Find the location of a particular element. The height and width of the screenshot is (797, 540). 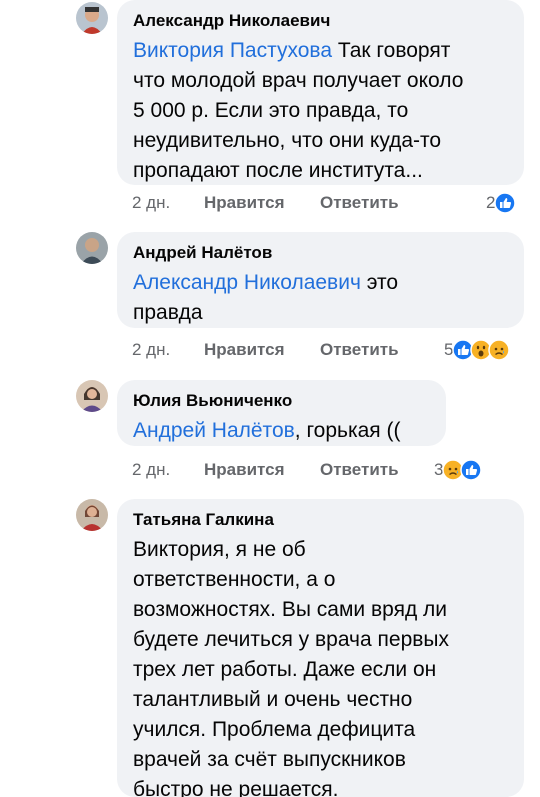

comment-text: Александр Николаевич это правда is located at coordinates (266, 297).